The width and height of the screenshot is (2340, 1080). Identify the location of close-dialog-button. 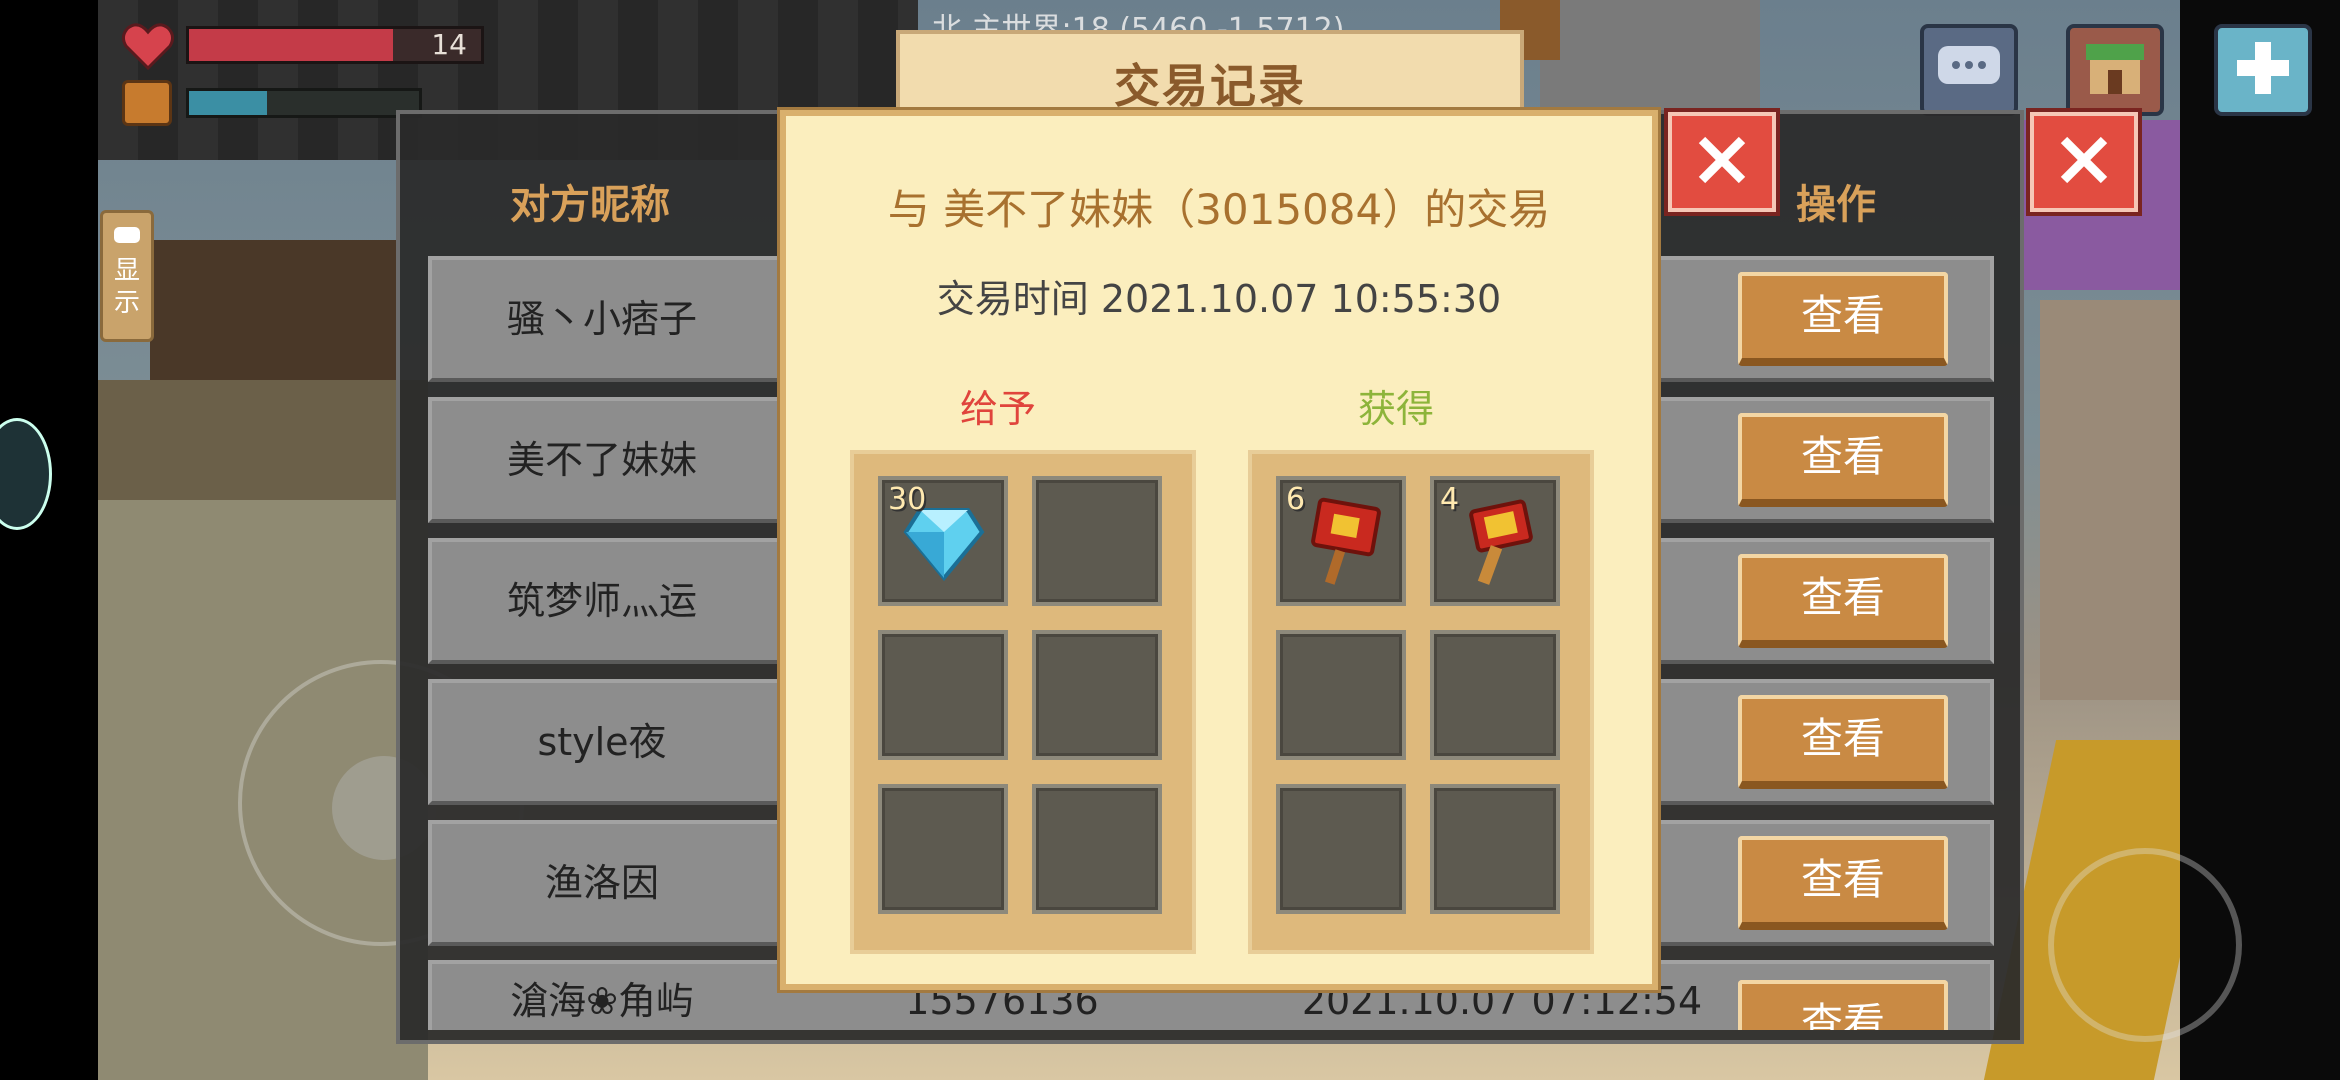
(1722, 162).